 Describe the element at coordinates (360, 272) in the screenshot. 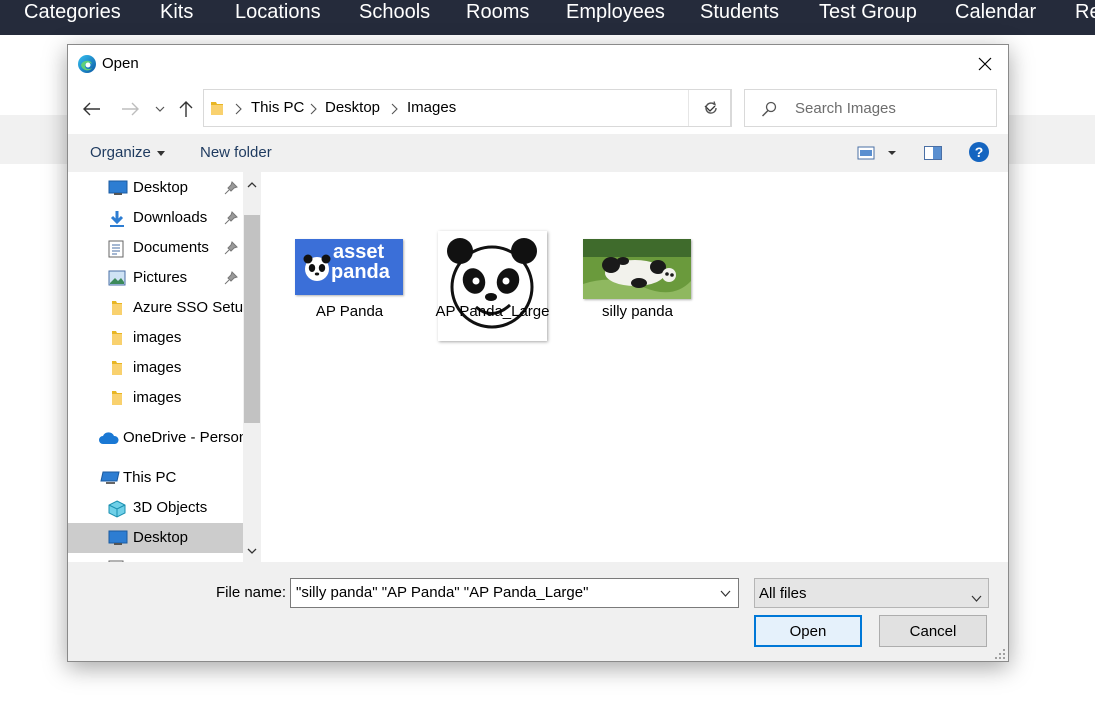

I see `logo-text-panda: panda` at that location.